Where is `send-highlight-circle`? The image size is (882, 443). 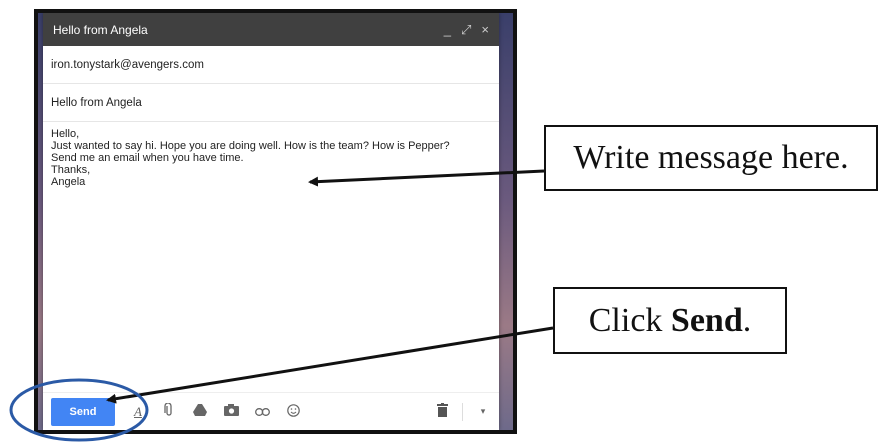 send-highlight-circle is located at coordinates (79, 410).